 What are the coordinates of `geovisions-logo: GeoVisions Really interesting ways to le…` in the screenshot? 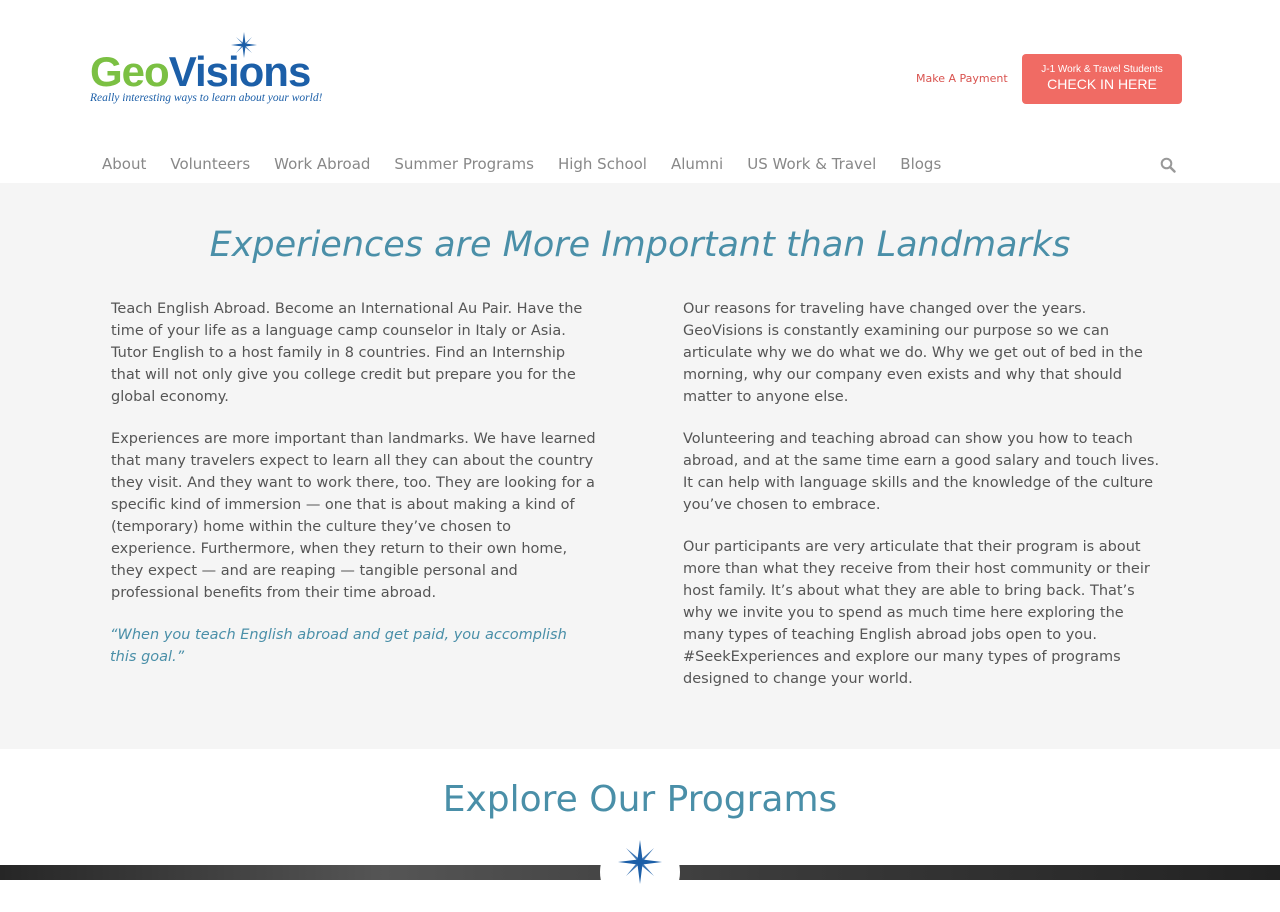 It's located at (210, 73).